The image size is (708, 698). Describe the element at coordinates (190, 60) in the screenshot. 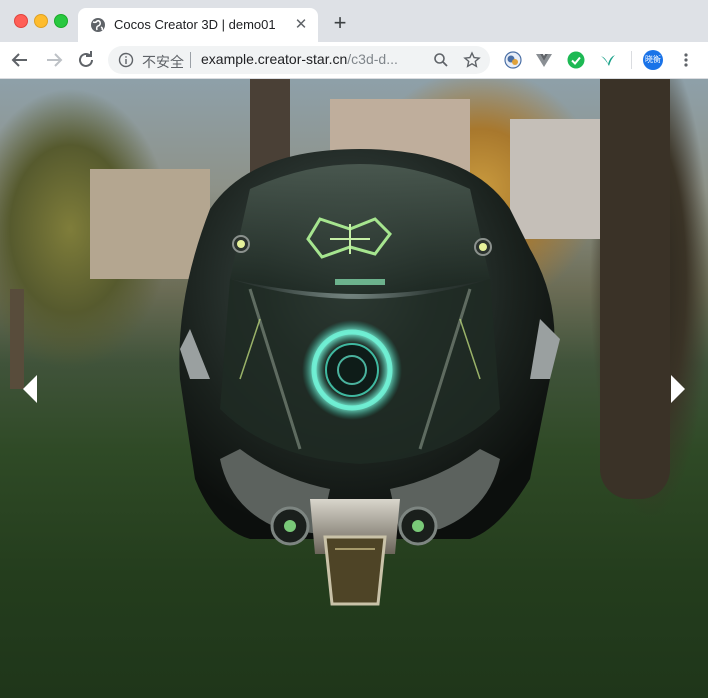

I see `omnibox-divider` at that location.